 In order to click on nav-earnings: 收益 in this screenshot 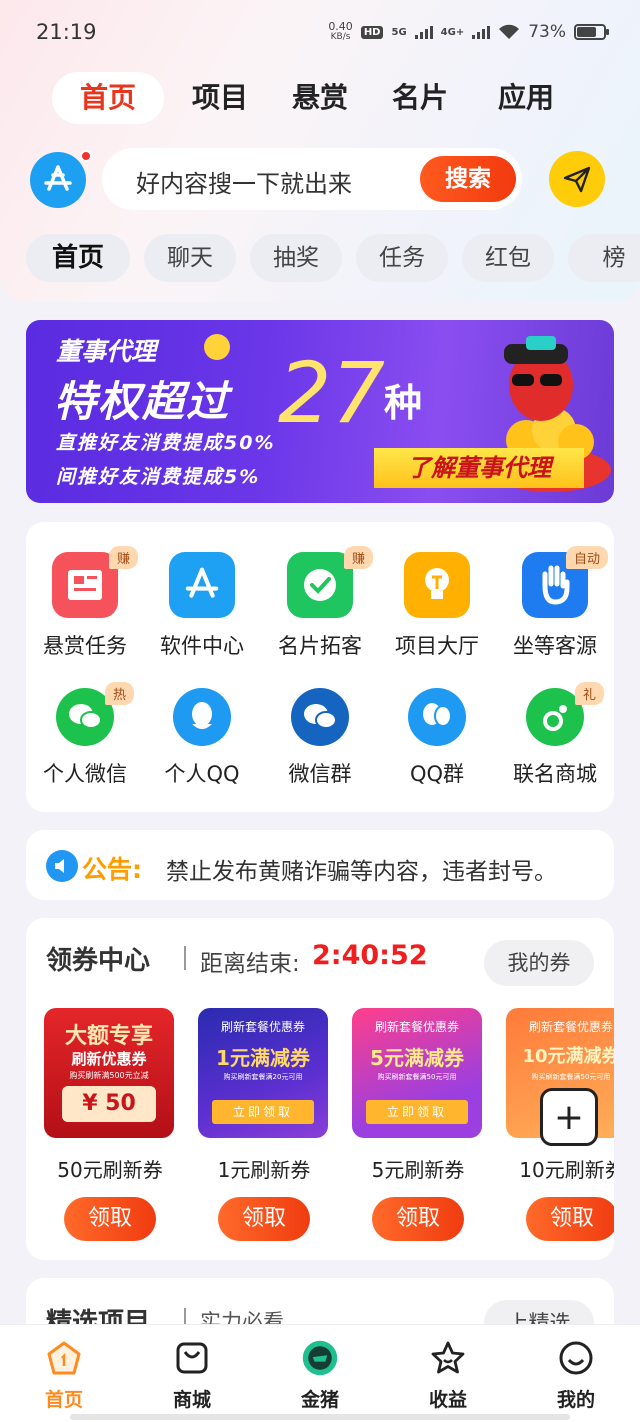, I will do `click(448, 1375)`.